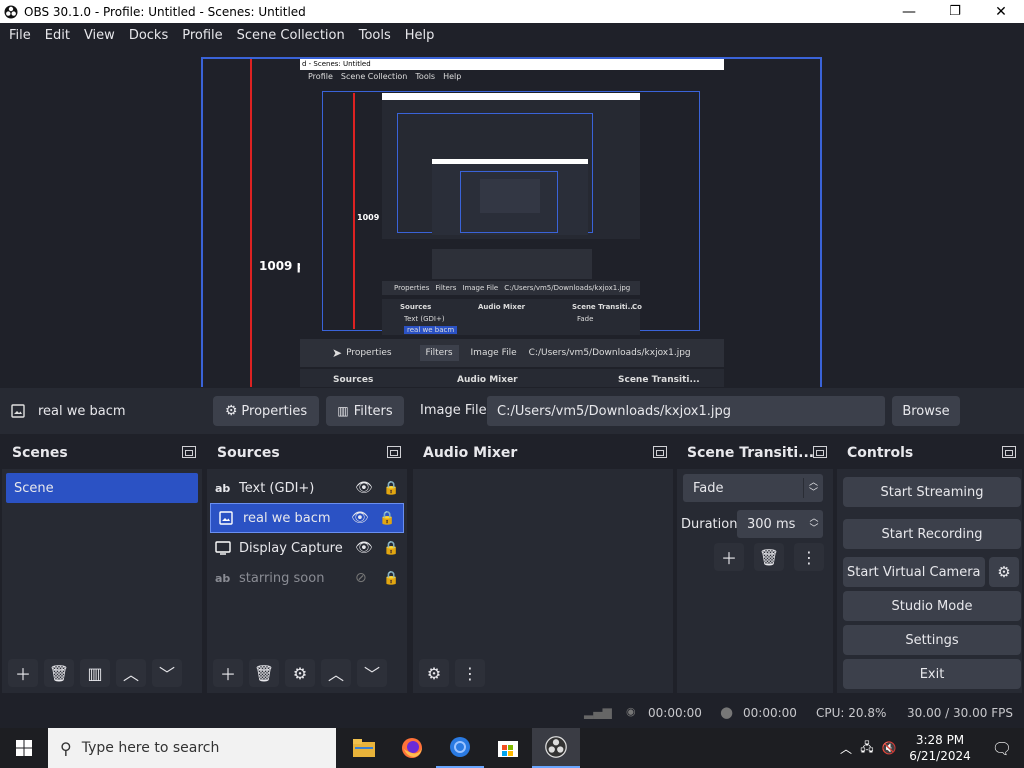  I want to click on add-transition-button: ＋, so click(729, 557).